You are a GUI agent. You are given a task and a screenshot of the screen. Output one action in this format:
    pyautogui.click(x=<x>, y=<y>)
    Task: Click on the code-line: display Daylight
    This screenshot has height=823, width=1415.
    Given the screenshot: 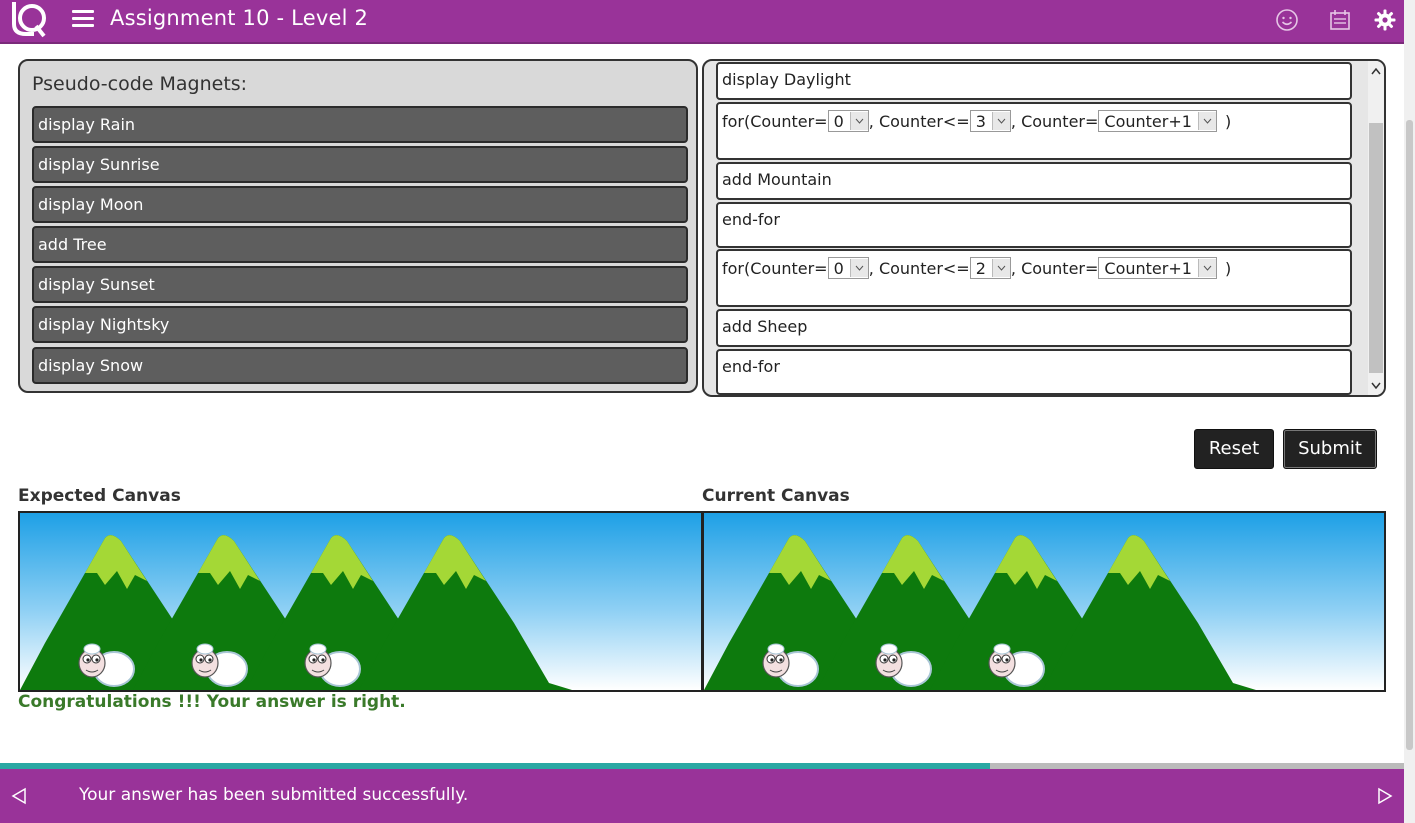 What is the action you would take?
    pyautogui.click(x=1034, y=81)
    